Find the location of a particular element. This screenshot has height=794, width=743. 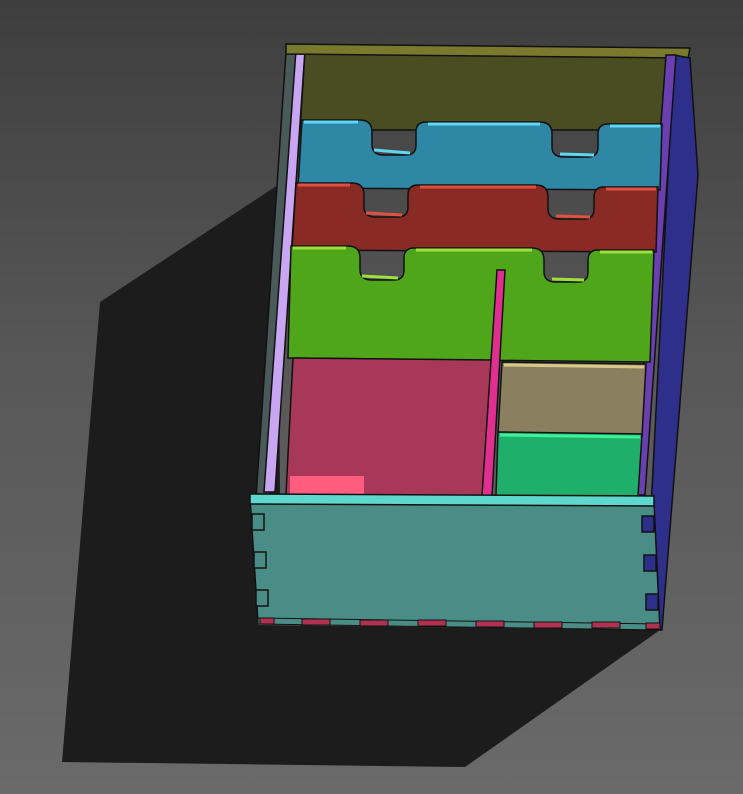

divider-blue is located at coordinates (480, 155).